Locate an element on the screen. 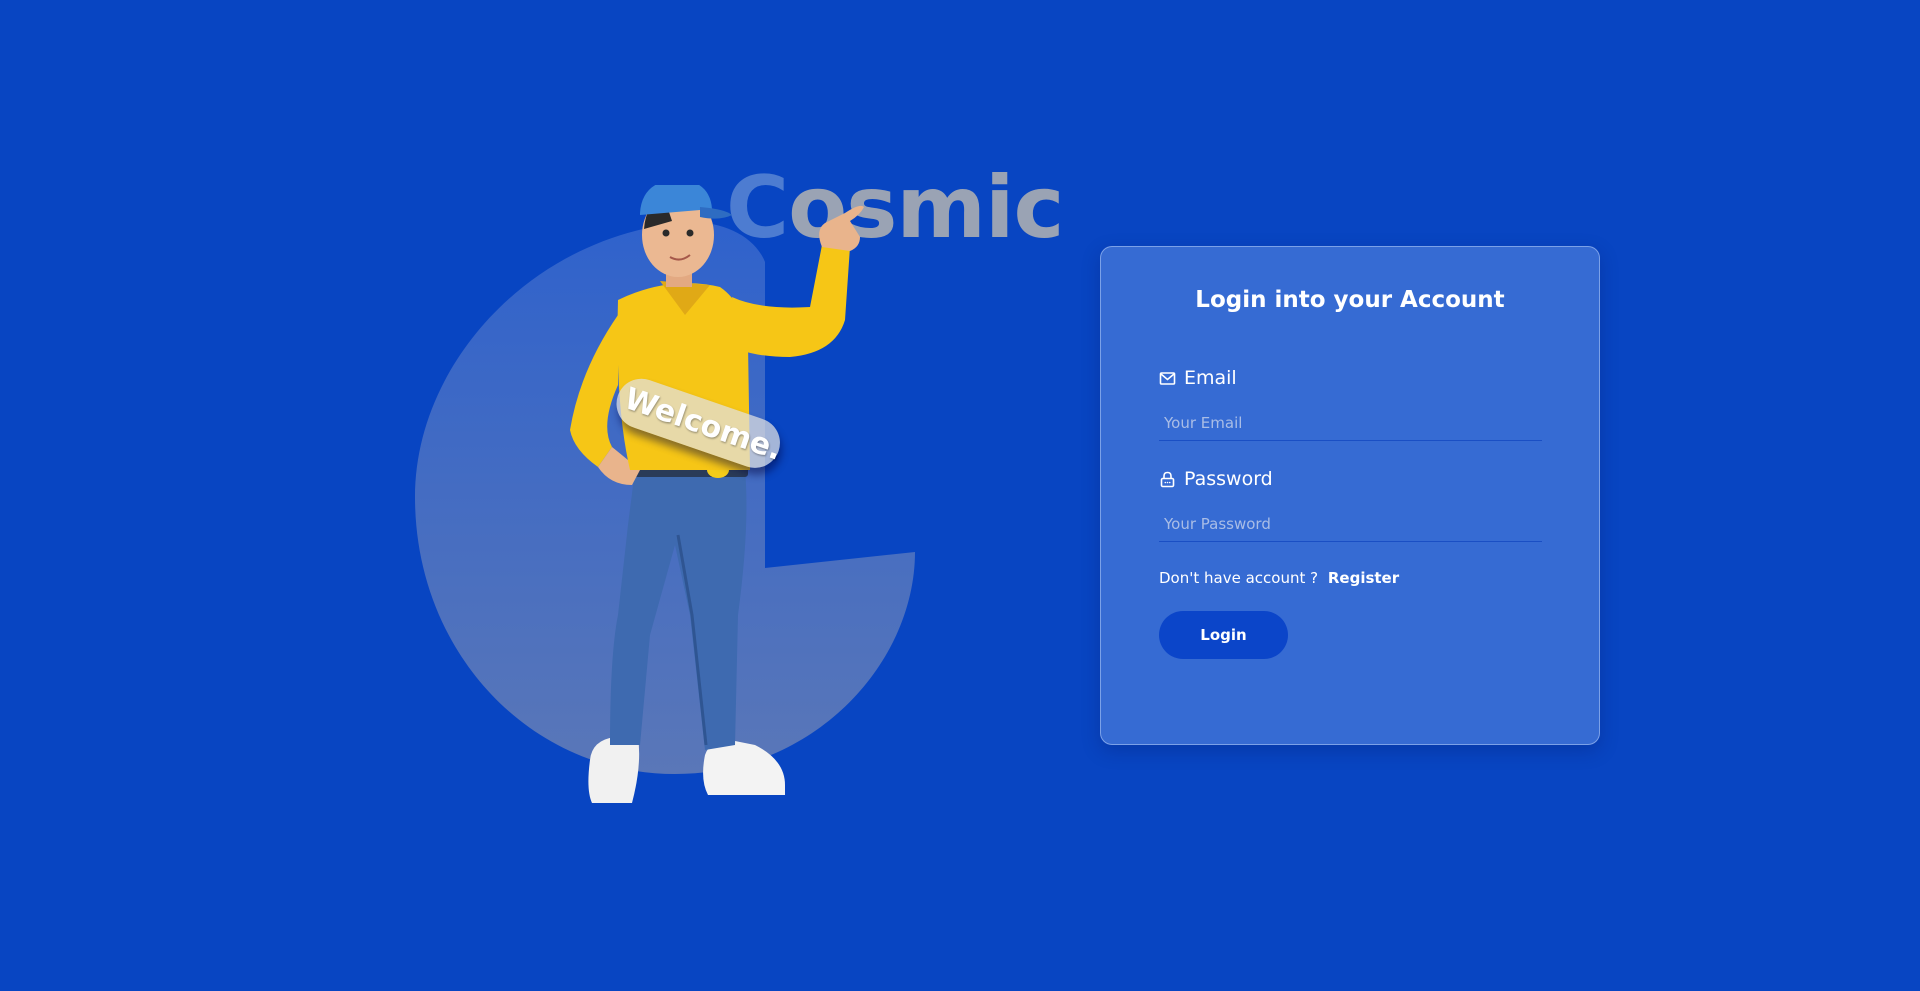  password-label-text: Password is located at coordinates (1228, 479).